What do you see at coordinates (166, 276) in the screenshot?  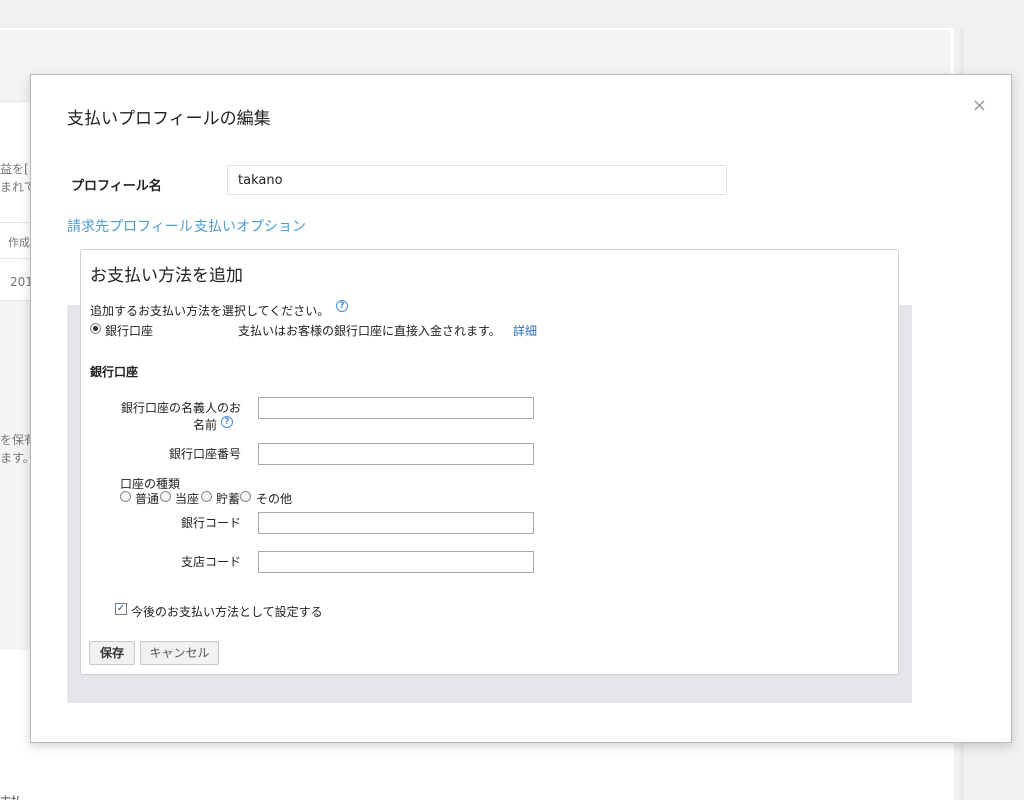 I see `add-payment-method-title: お支払い方法を追加` at bounding box center [166, 276].